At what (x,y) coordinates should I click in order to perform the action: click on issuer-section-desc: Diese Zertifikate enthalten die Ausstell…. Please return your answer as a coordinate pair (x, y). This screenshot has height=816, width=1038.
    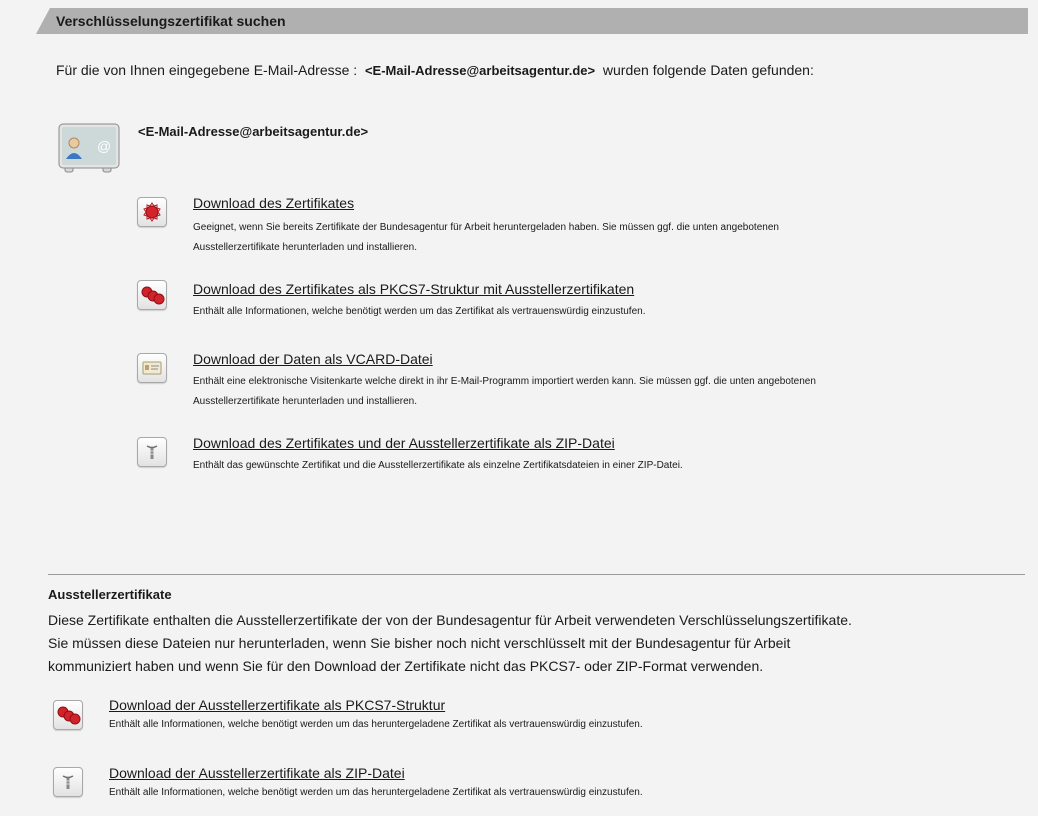
    Looking at the image, I should click on (450, 643).